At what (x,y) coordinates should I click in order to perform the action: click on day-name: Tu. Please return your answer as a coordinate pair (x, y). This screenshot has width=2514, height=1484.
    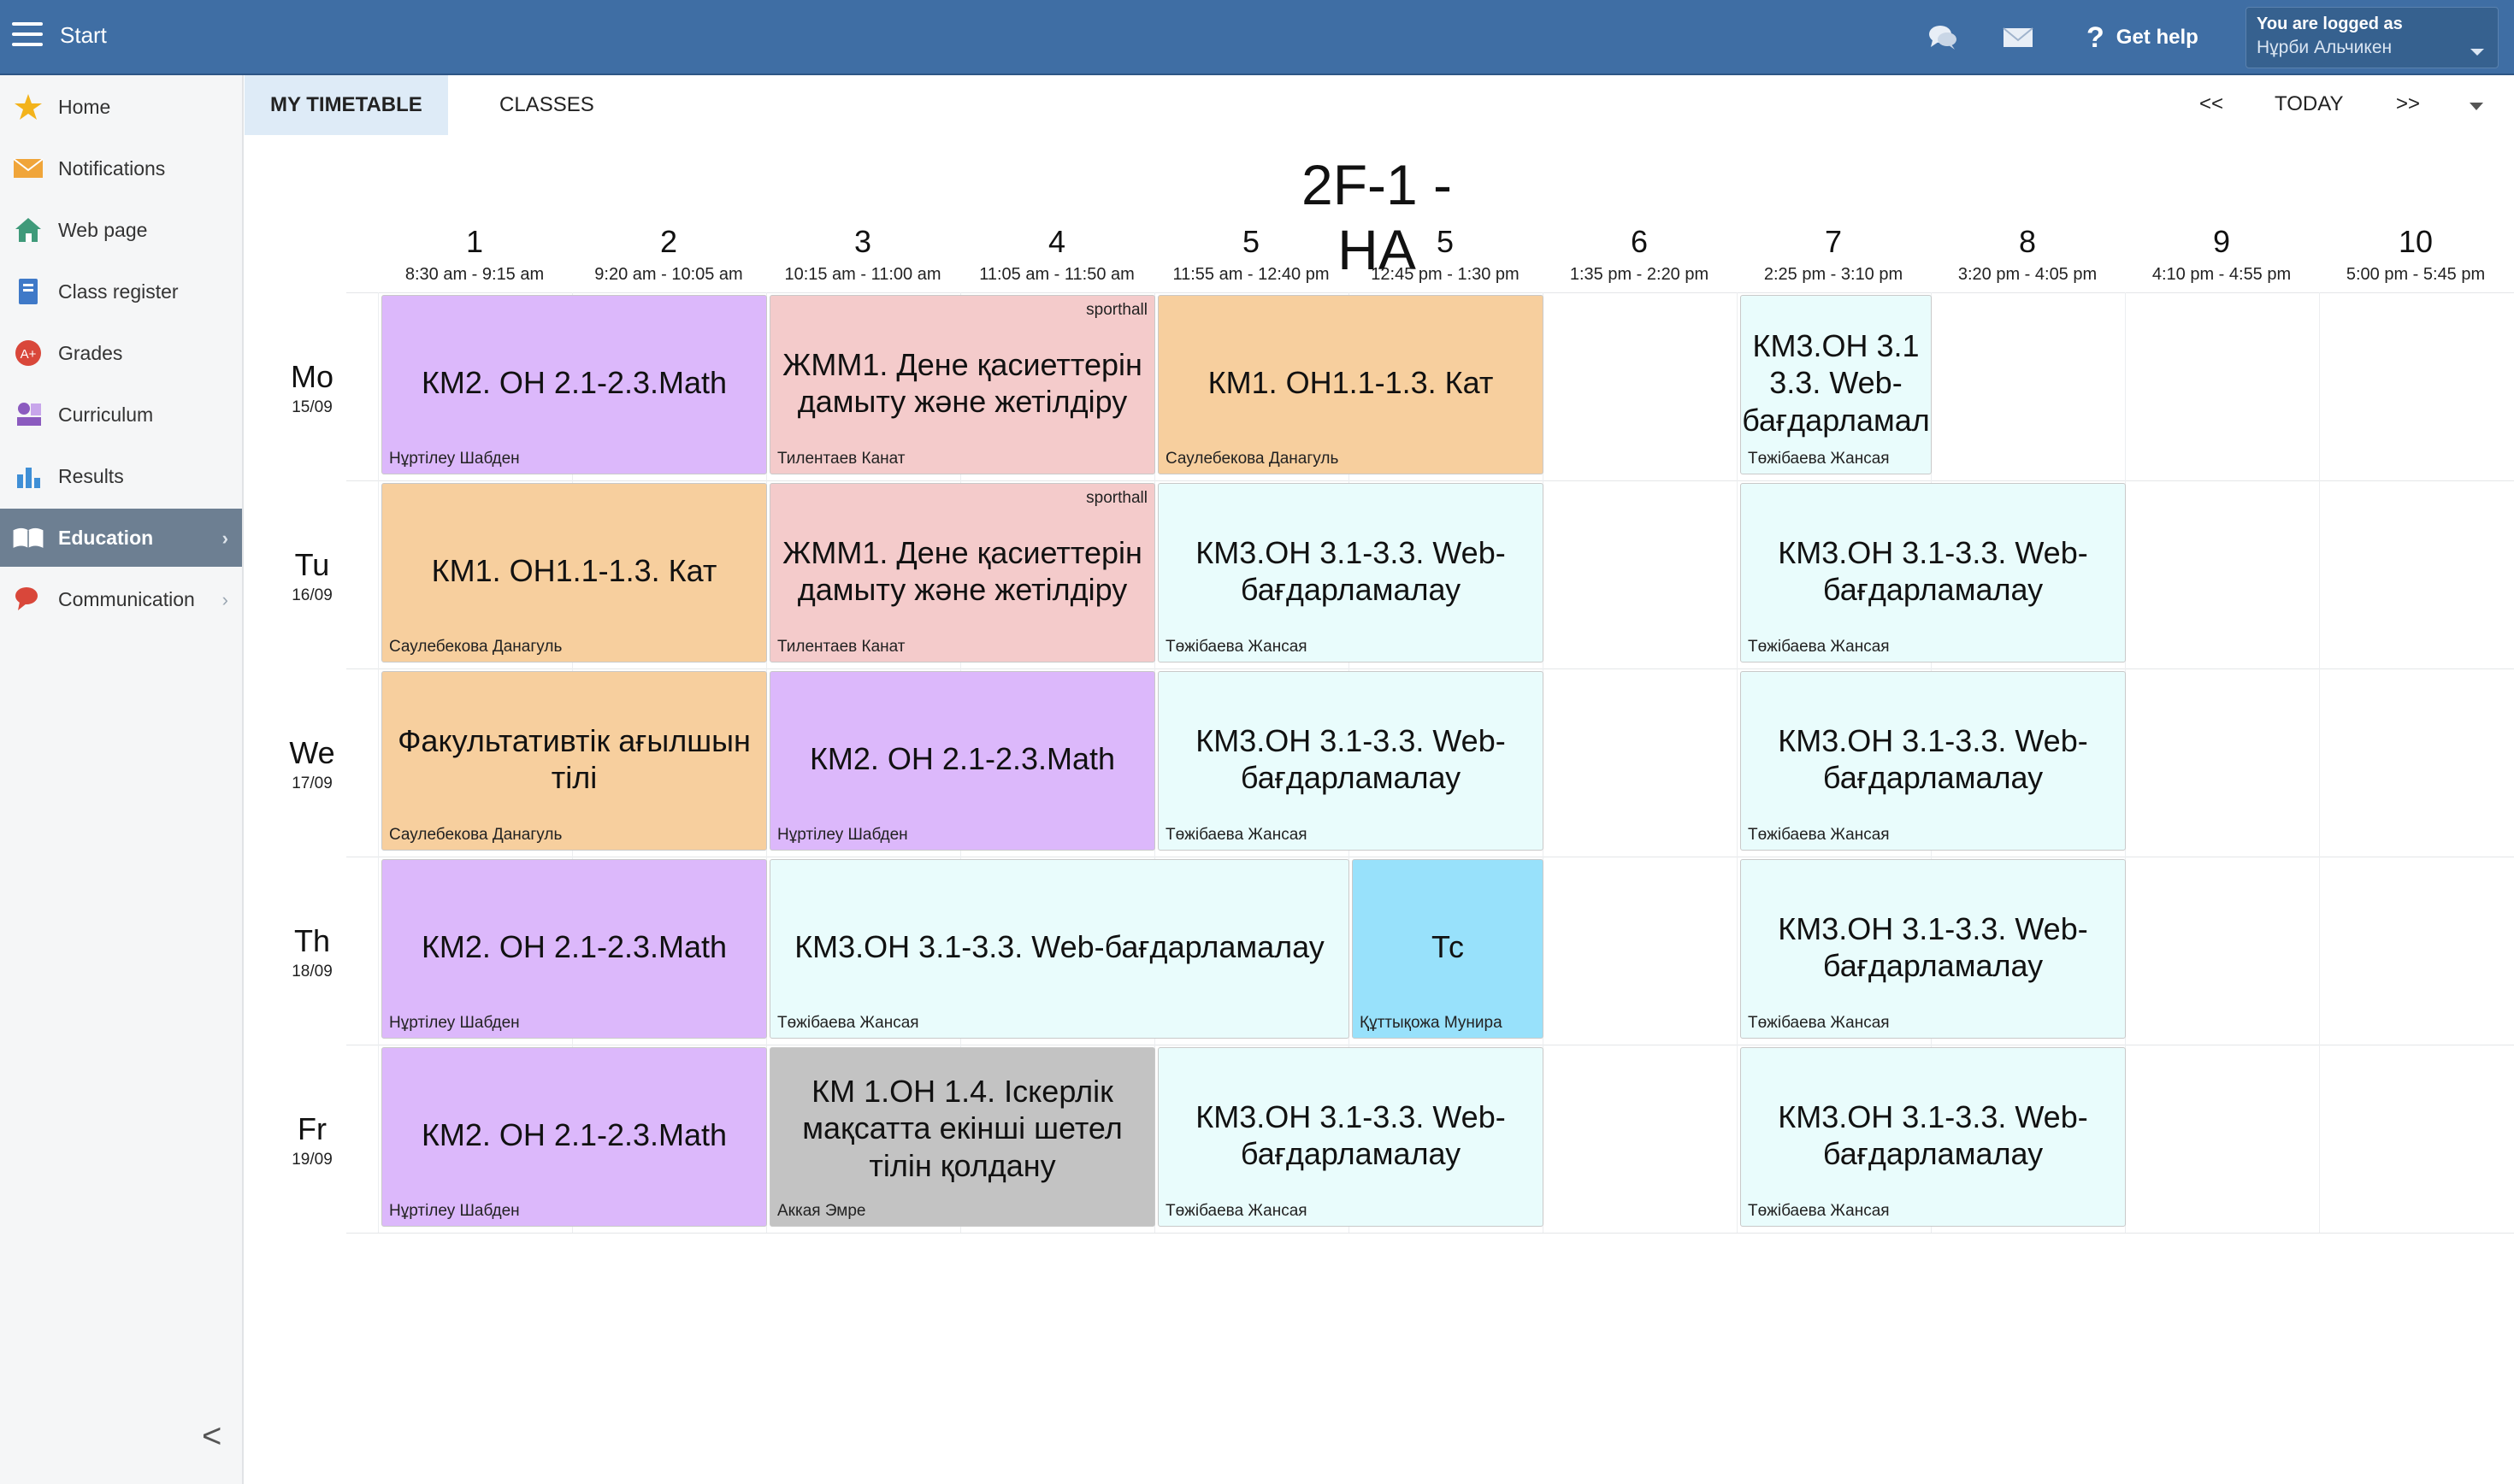
    Looking at the image, I should click on (312, 564).